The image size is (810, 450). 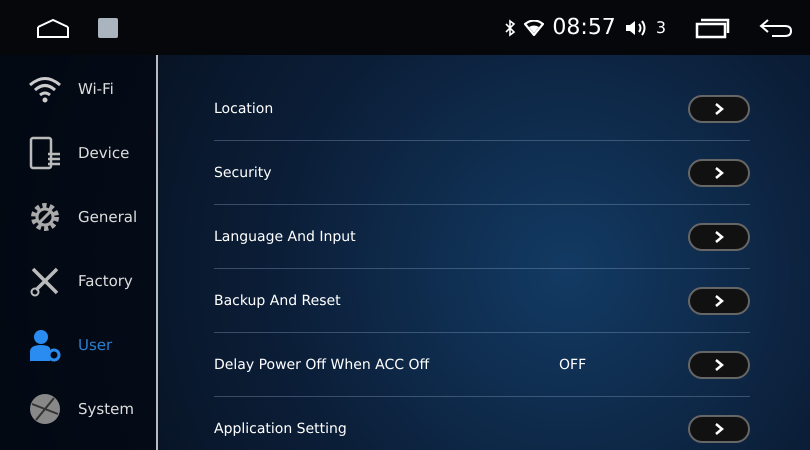 I want to click on sidebar-item: User, so click(x=78, y=345).